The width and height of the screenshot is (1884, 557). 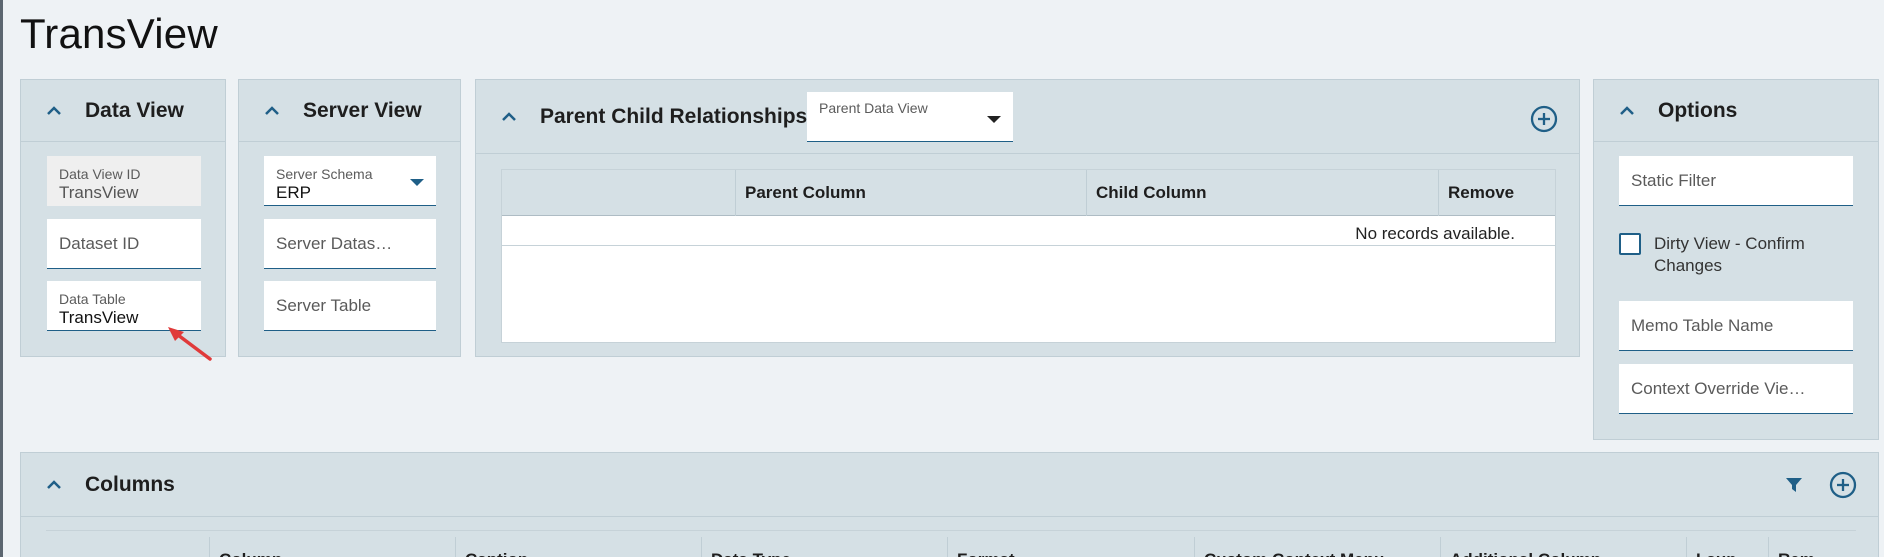 I want to click on dataset-id-placeholder: Dataset ID, so click(x=99, y=243).